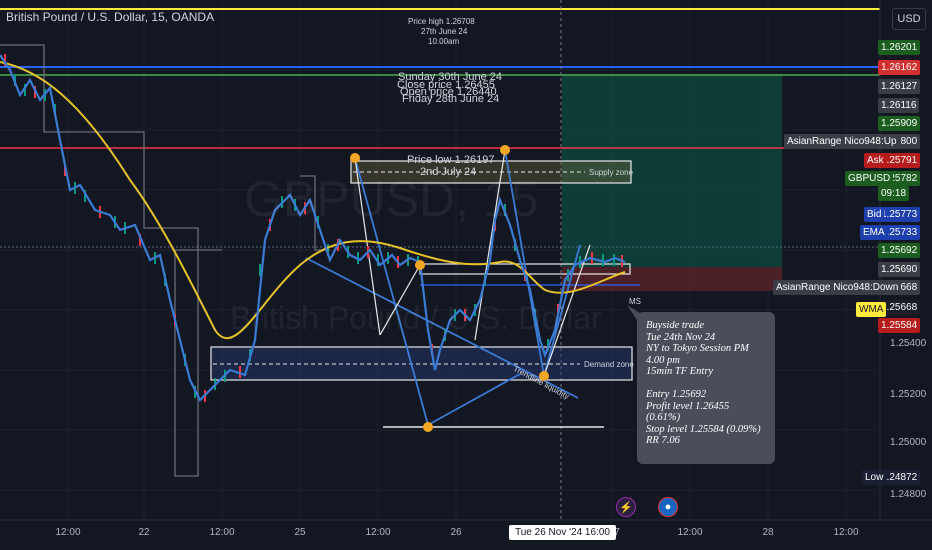  I want to click on price-tag: 1.25692, so click(899, 250).